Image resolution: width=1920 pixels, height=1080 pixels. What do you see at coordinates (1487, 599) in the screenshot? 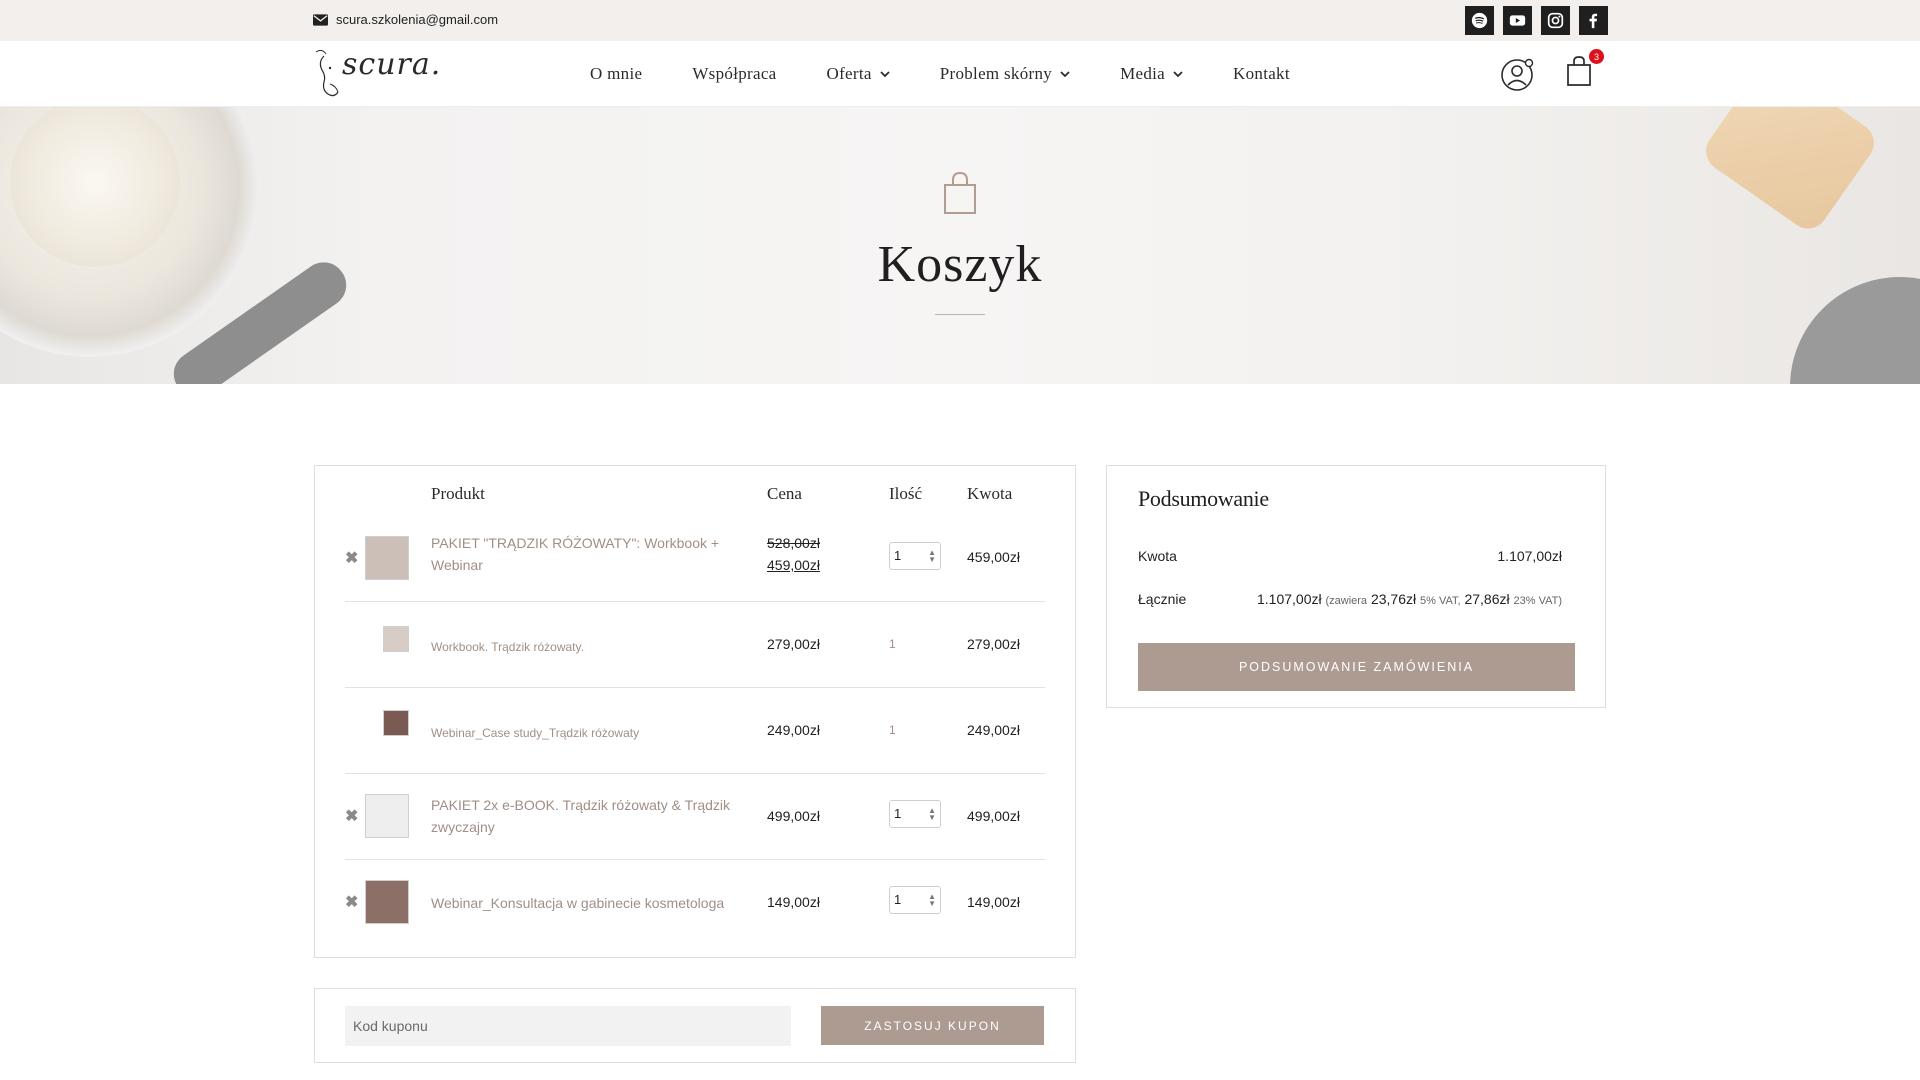
I see `tax-23-value: 27,86zł` at bounding box center [1487, 599].